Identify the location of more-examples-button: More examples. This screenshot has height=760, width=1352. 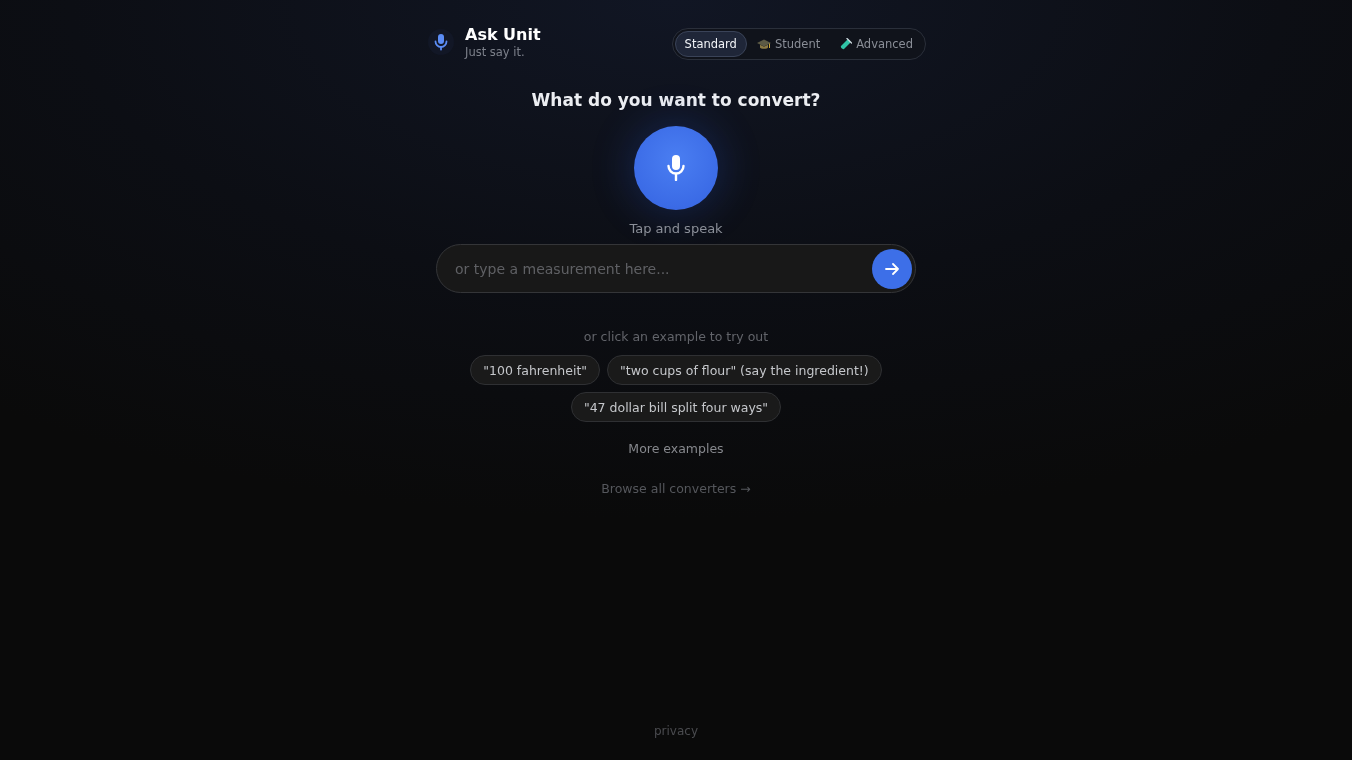
(676, 449).